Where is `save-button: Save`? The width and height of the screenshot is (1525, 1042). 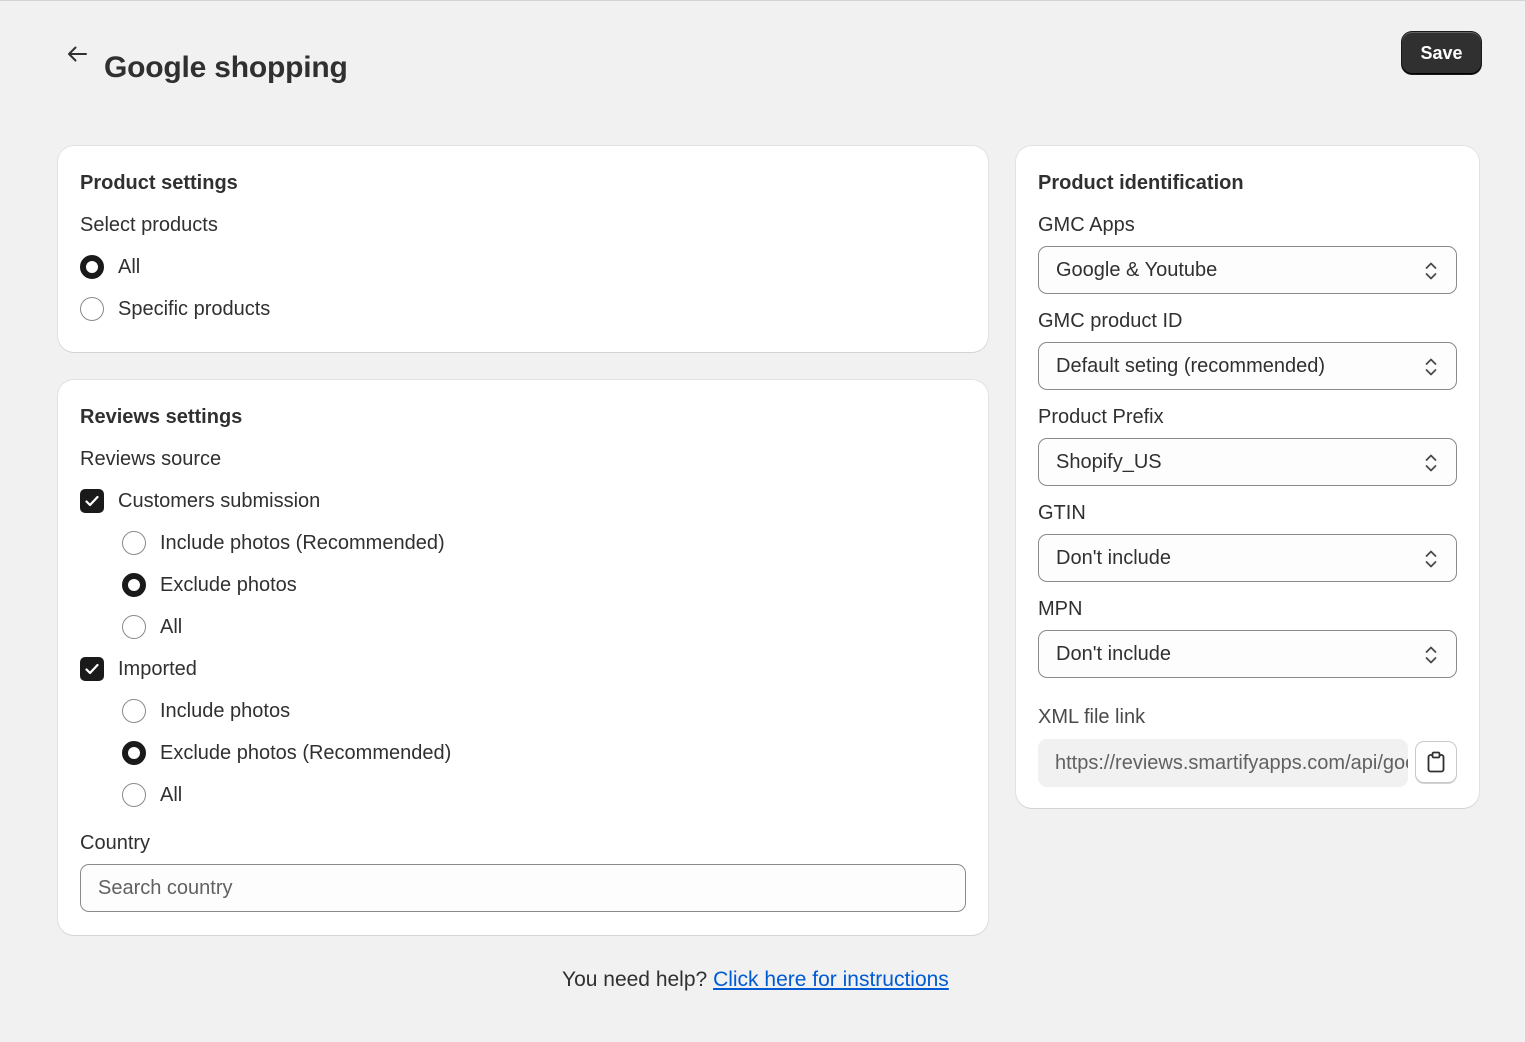 save-button: Save is located at coordinates (1441, 53).